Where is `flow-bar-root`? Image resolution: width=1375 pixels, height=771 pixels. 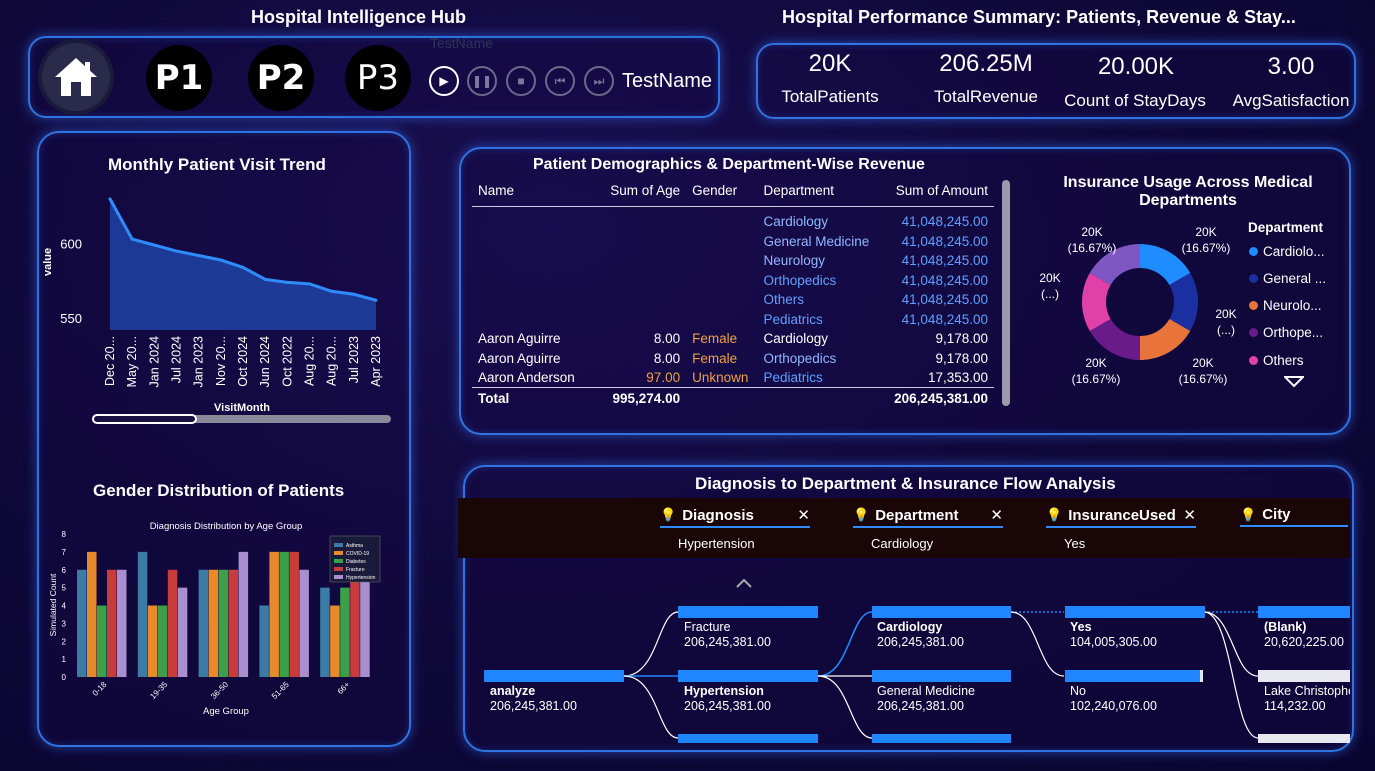
flow-bar-root is located at coordinates (554, 676).